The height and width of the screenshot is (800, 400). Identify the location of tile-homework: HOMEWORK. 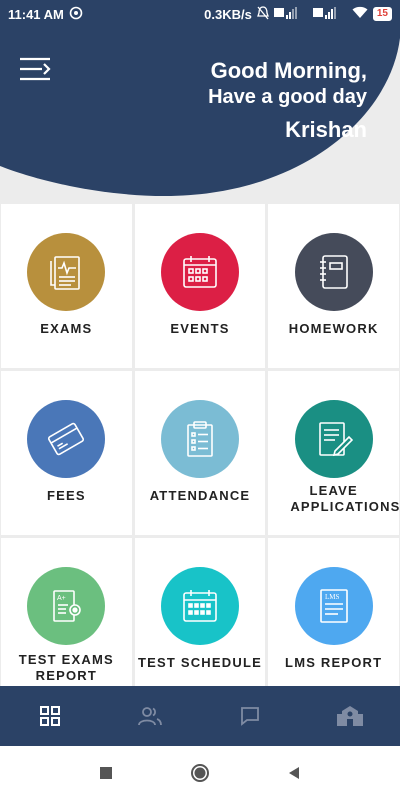
(333, 286).